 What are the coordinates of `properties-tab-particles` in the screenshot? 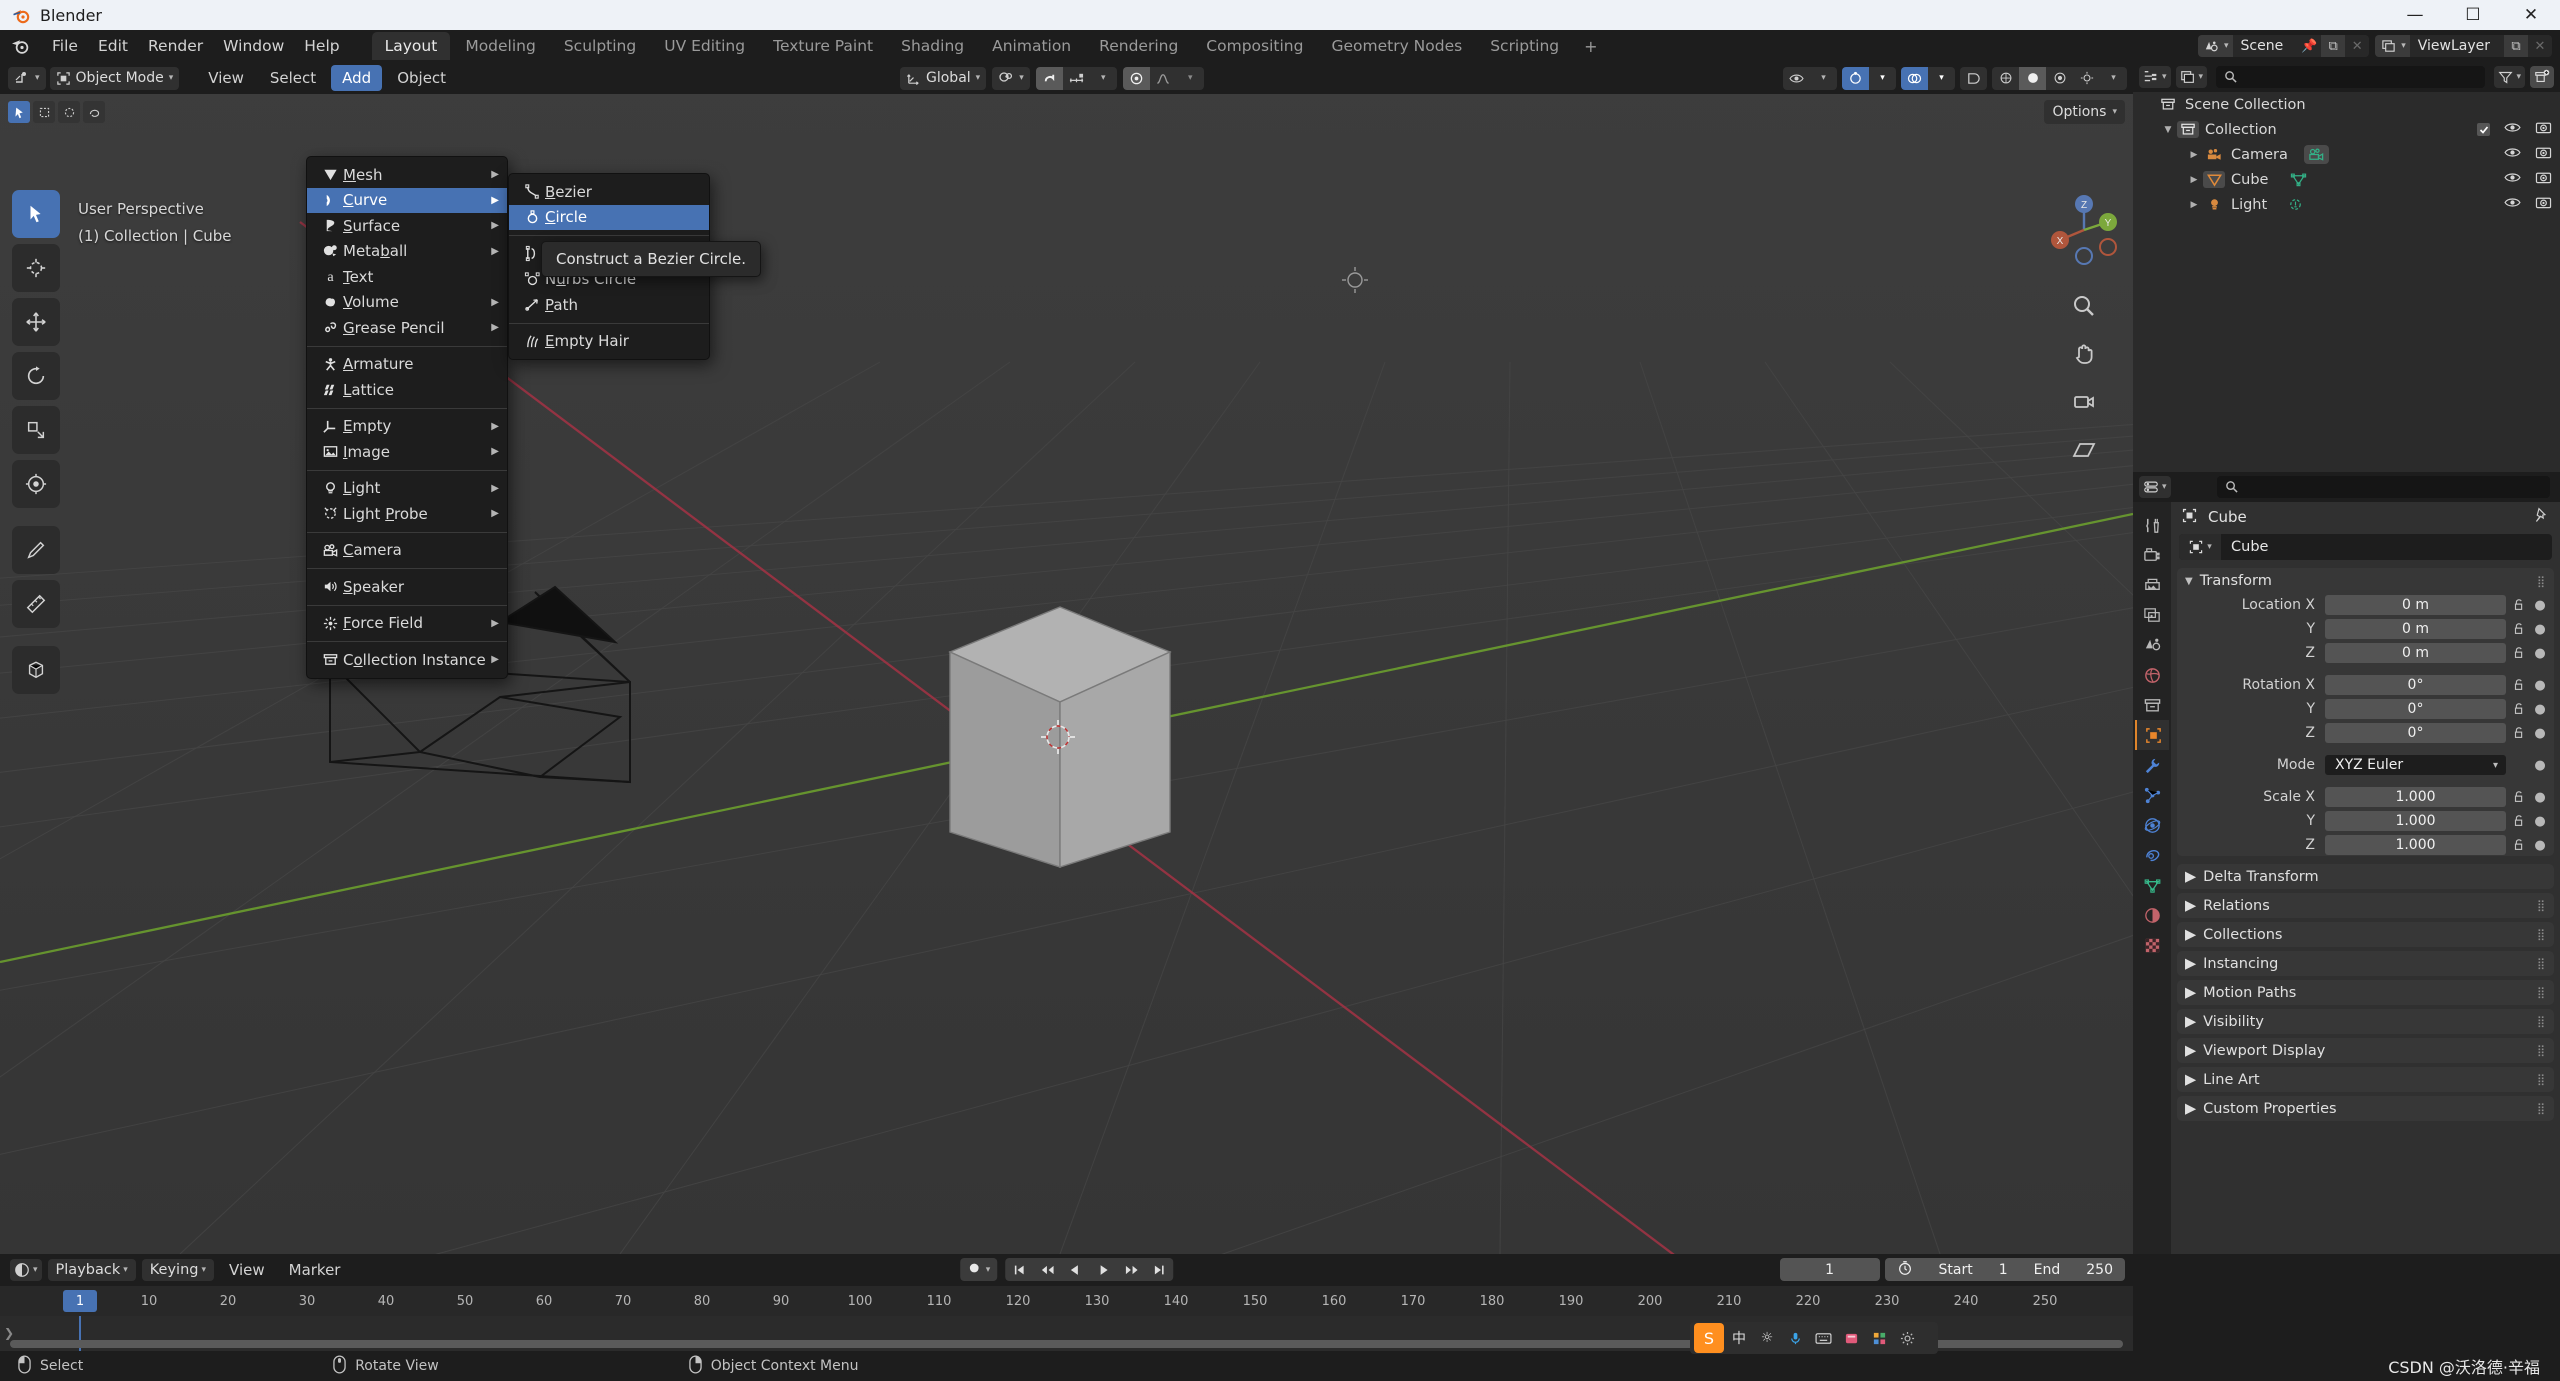 It's located at (2152, 795).